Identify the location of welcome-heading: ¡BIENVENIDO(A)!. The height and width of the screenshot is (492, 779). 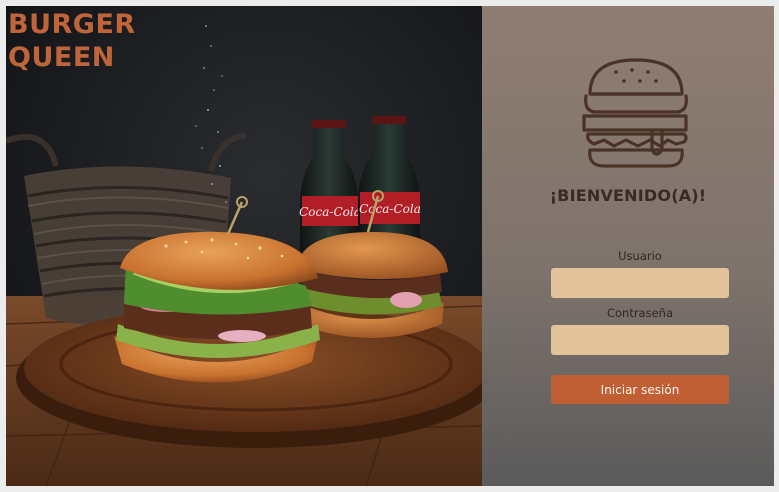
(628, 195).